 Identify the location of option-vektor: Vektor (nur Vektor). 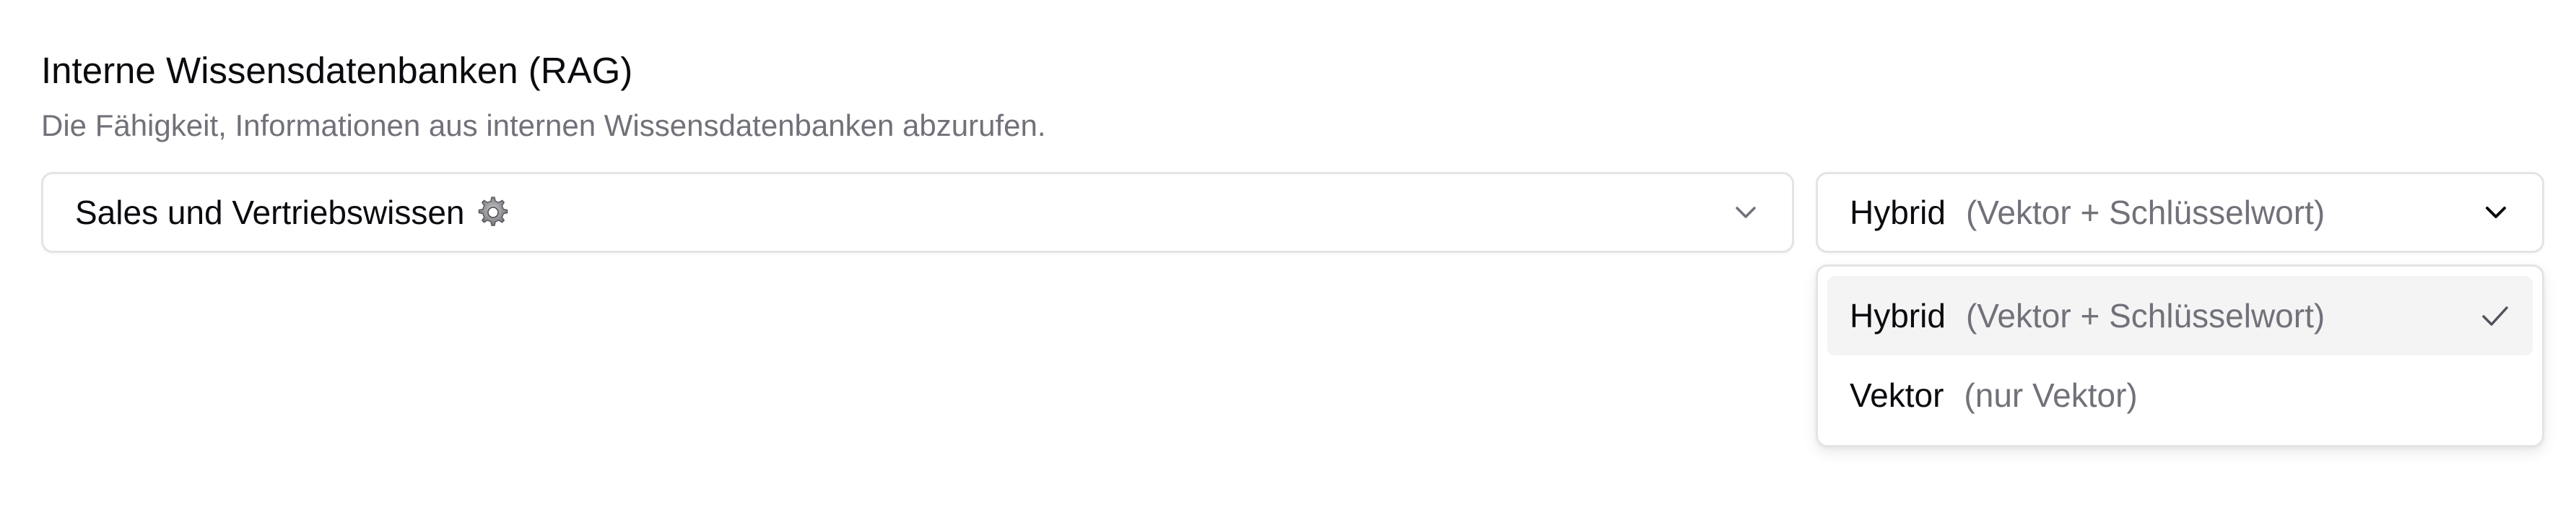
(2180, 395).